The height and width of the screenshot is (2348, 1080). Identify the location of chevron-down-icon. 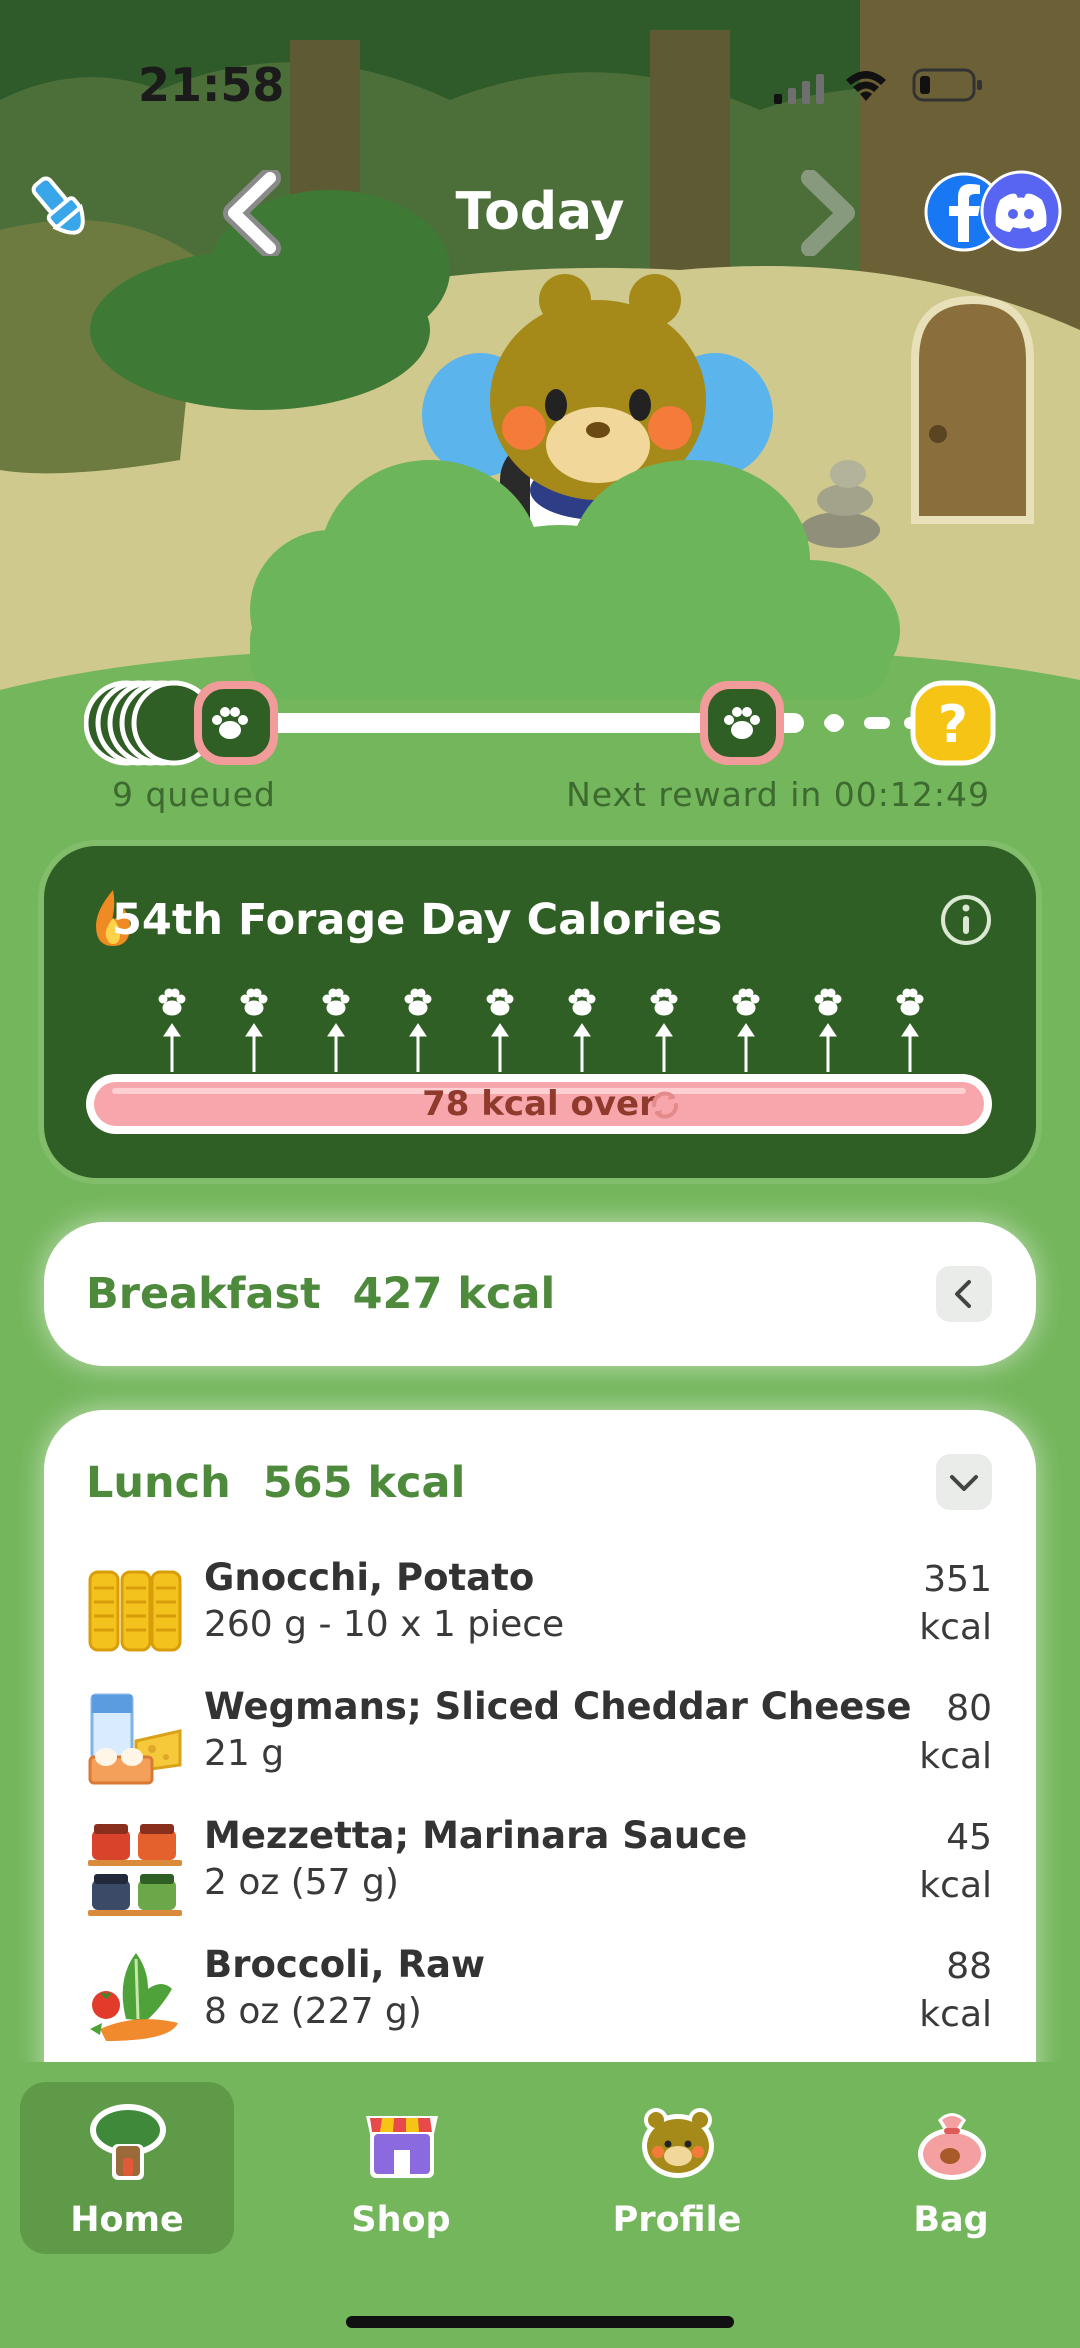
(964, 1483).